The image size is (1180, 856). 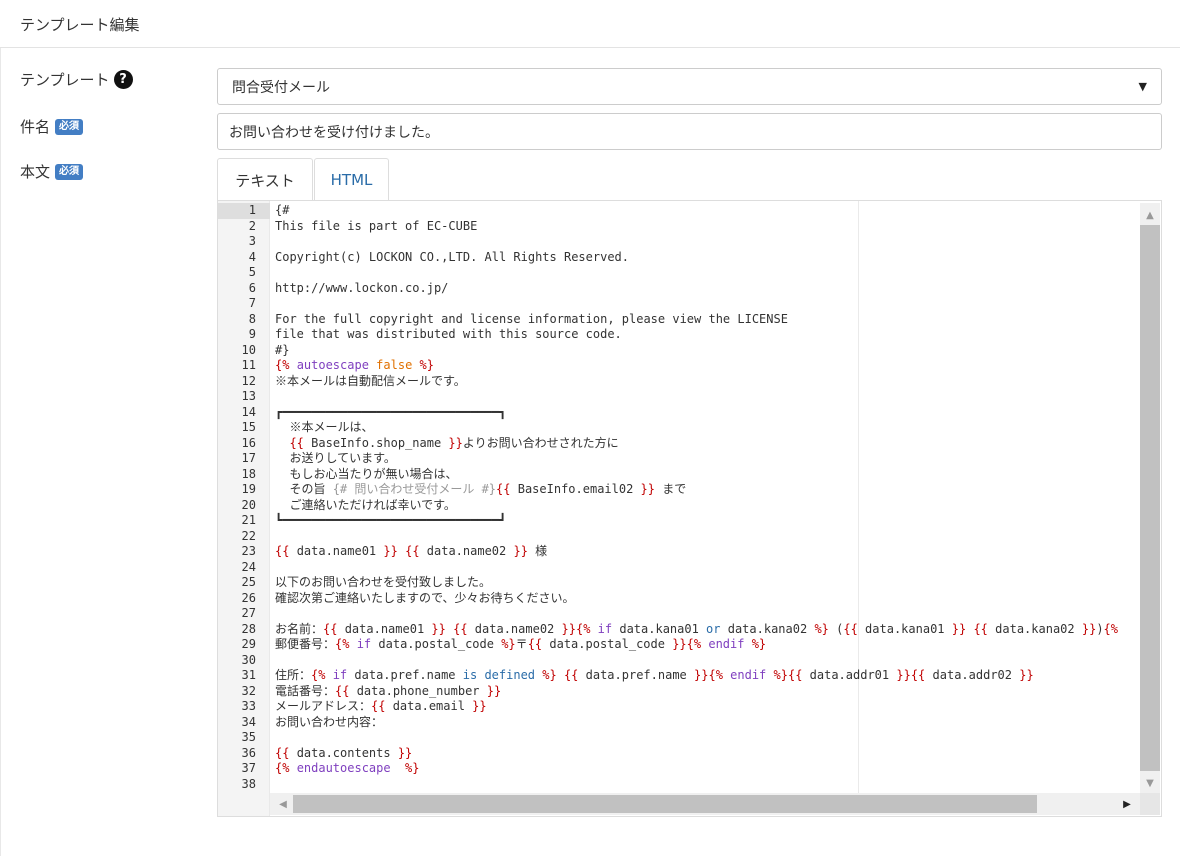 What do you see at coordinates (1150, 498) in the screenshot?
I see `vertical-scrollbar-thumb` at bounding box center [1150, 498].